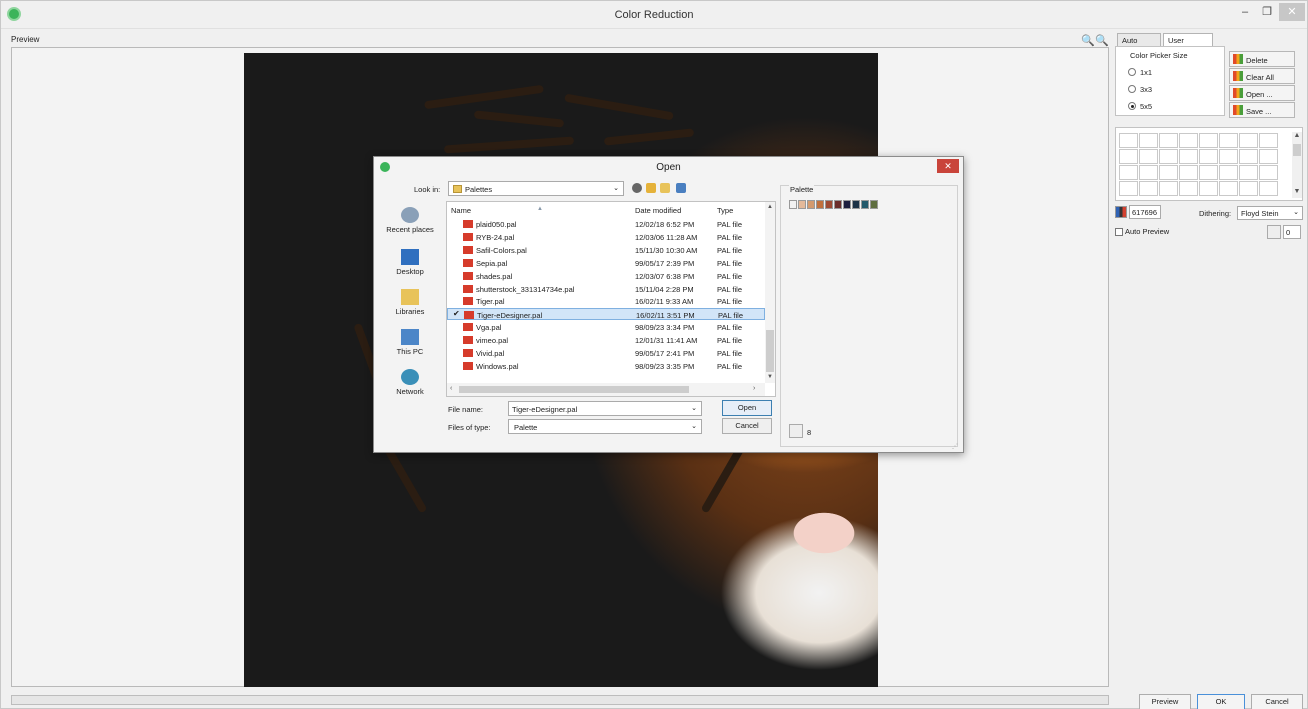 This screenshot has height=709, width=1308. Describe the element at coordinates (536, 188) in the screenshot. I see `look-in-select: Palettes ⌄` at that location.